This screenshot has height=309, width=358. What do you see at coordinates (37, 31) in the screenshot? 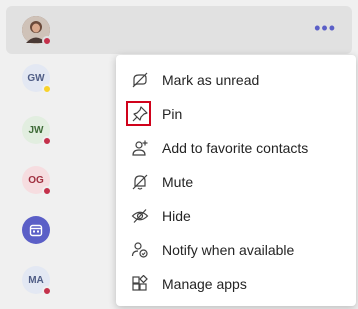
I see `avatar` at bounding box center [37, 31].